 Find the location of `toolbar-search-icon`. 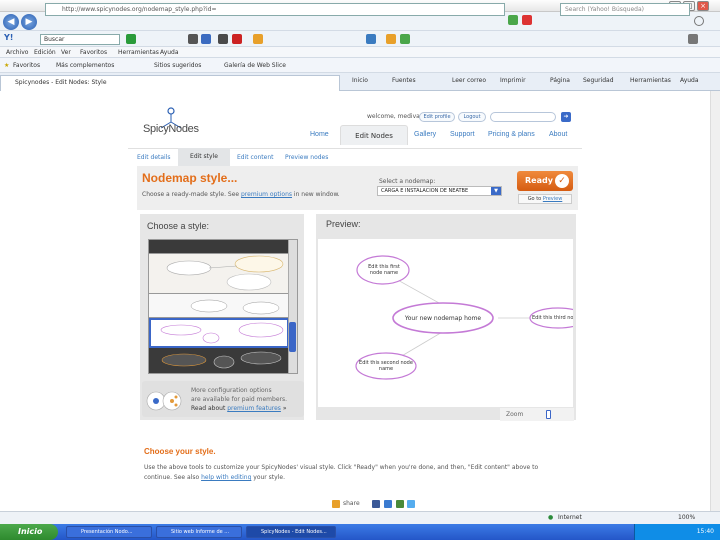

toolbar-search-icon is located at coordinates (131, 39).